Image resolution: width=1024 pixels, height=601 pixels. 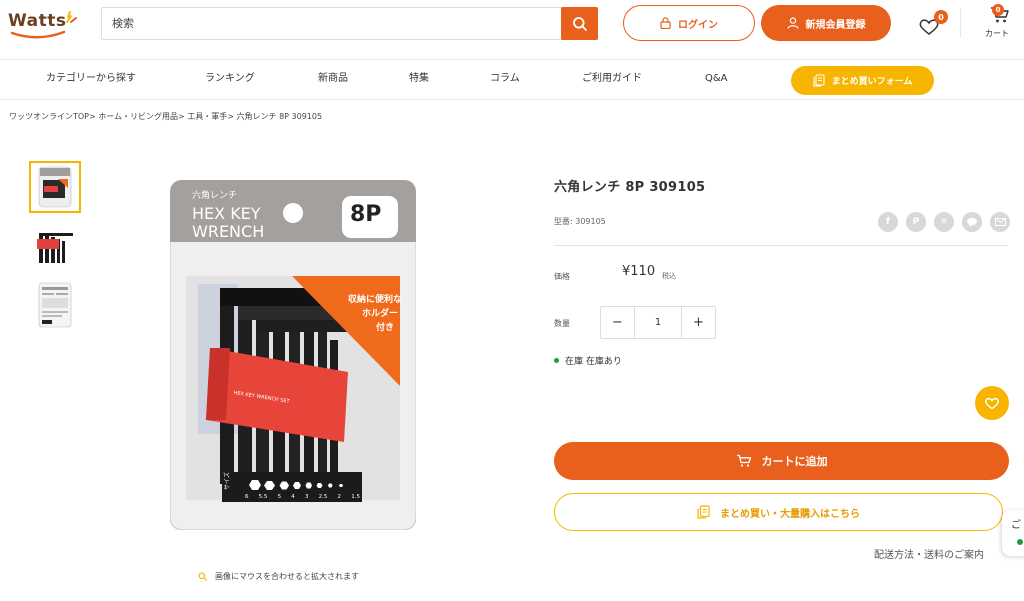 I want to click on info-divider, so click(x=781, y=245).